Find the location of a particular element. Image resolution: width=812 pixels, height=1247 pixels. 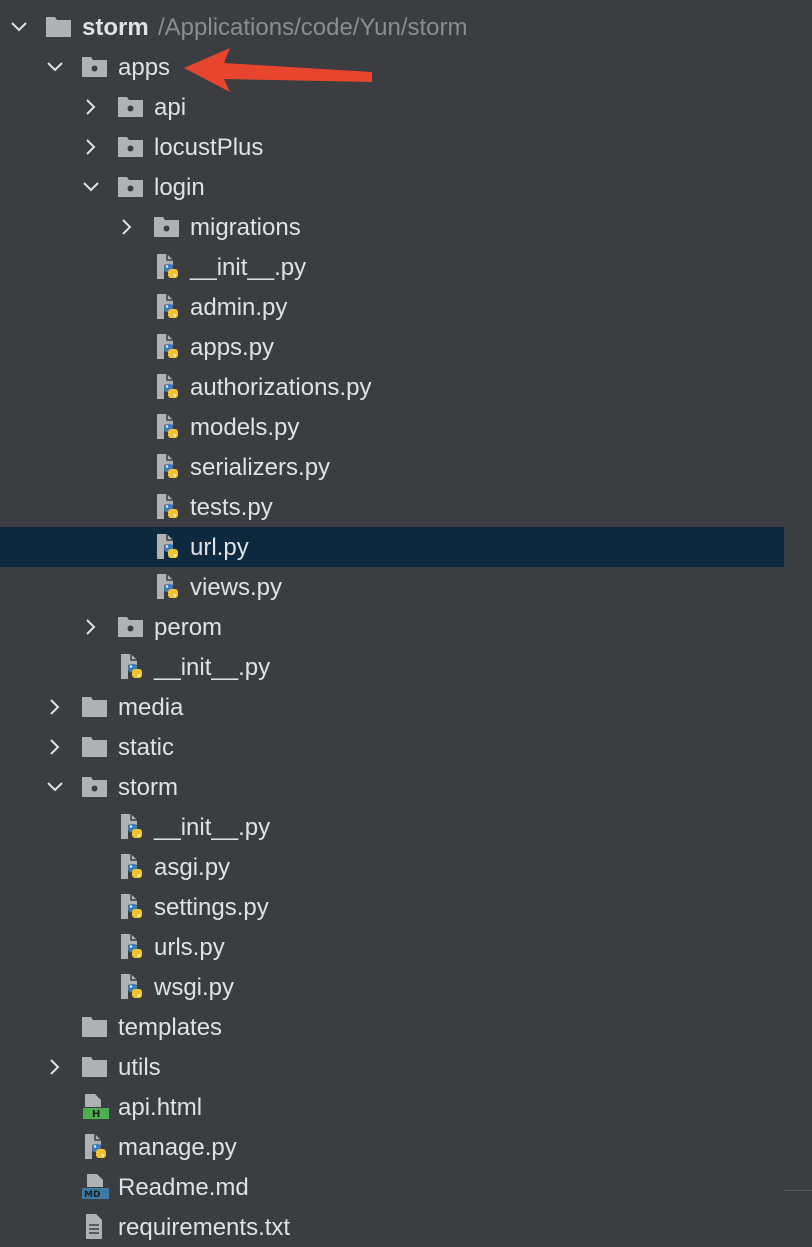

tree-item-label: urls.py is located at coordinates (189, 947).